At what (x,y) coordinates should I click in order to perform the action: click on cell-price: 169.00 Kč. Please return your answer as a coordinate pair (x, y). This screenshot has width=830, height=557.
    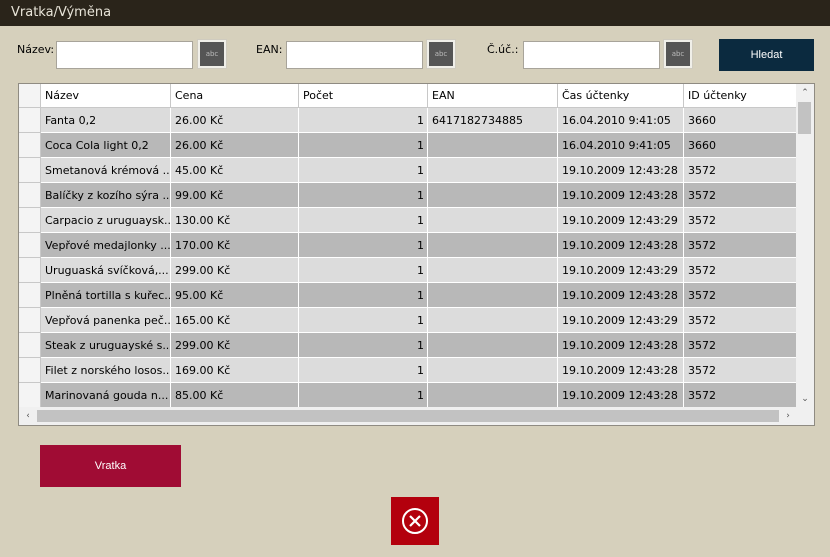
    Looking at the image, I should click on (235, 370).